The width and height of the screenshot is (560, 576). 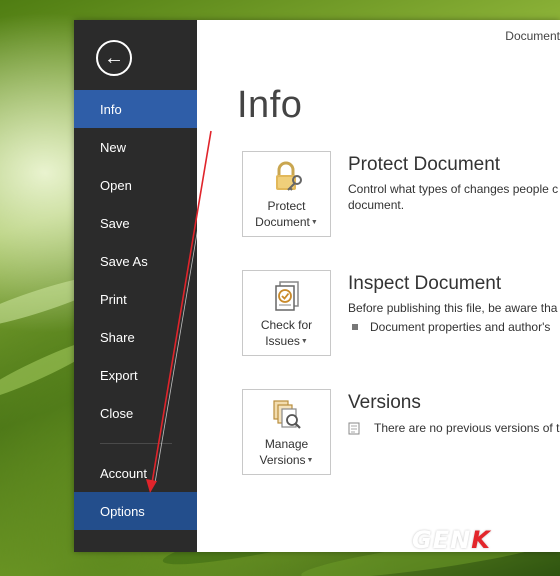 I want to click on manage-versions-button: Manage Versions▼, so click(x=286, y=432).